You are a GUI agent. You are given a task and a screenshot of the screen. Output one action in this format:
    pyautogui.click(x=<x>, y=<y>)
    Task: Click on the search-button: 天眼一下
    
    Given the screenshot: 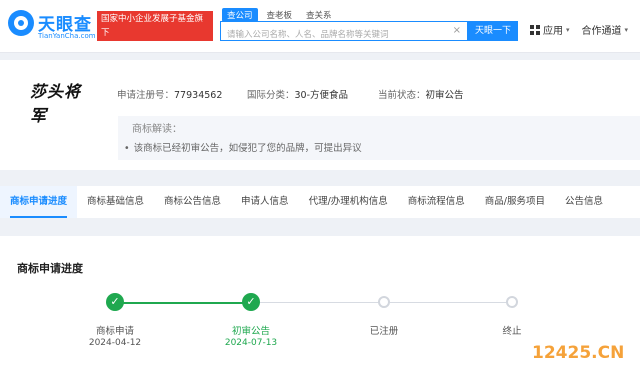 What is the action you would take?
    pyautogui.click(x=493, y=31)
    